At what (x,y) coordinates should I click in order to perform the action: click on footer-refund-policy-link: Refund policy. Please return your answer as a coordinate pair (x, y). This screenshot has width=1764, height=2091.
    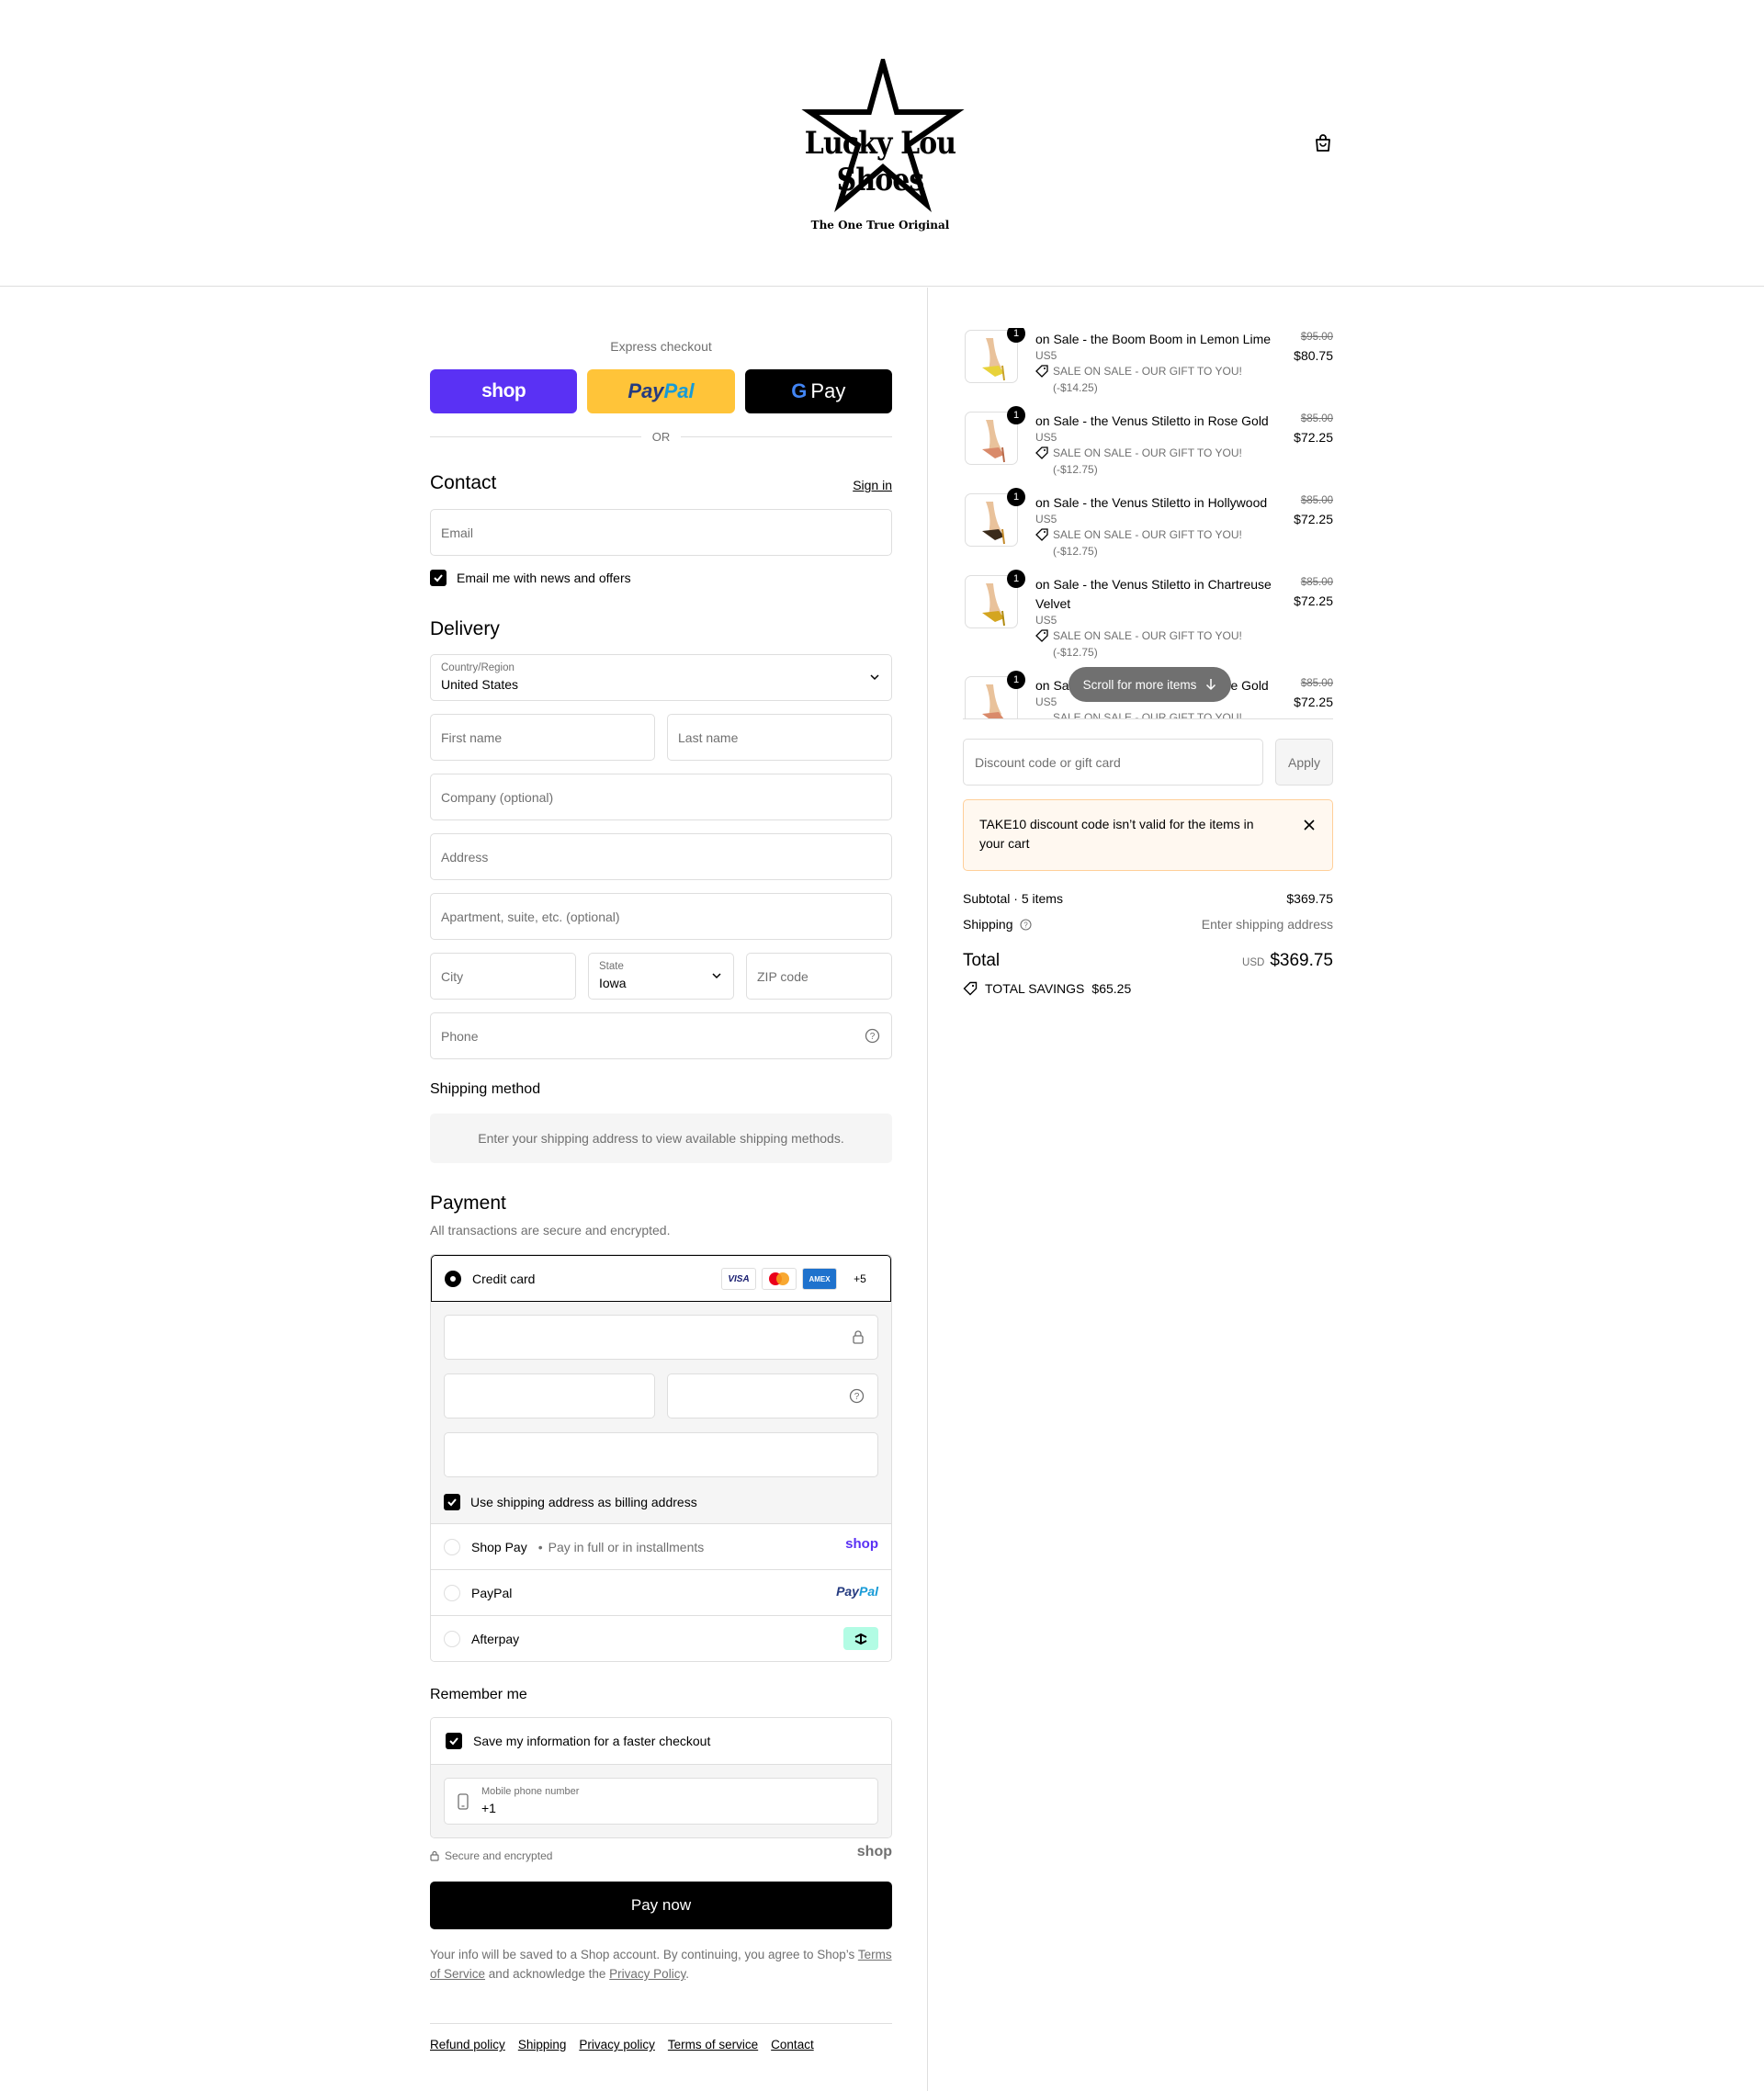
    Looking at the image, I should click on (467, 2044).